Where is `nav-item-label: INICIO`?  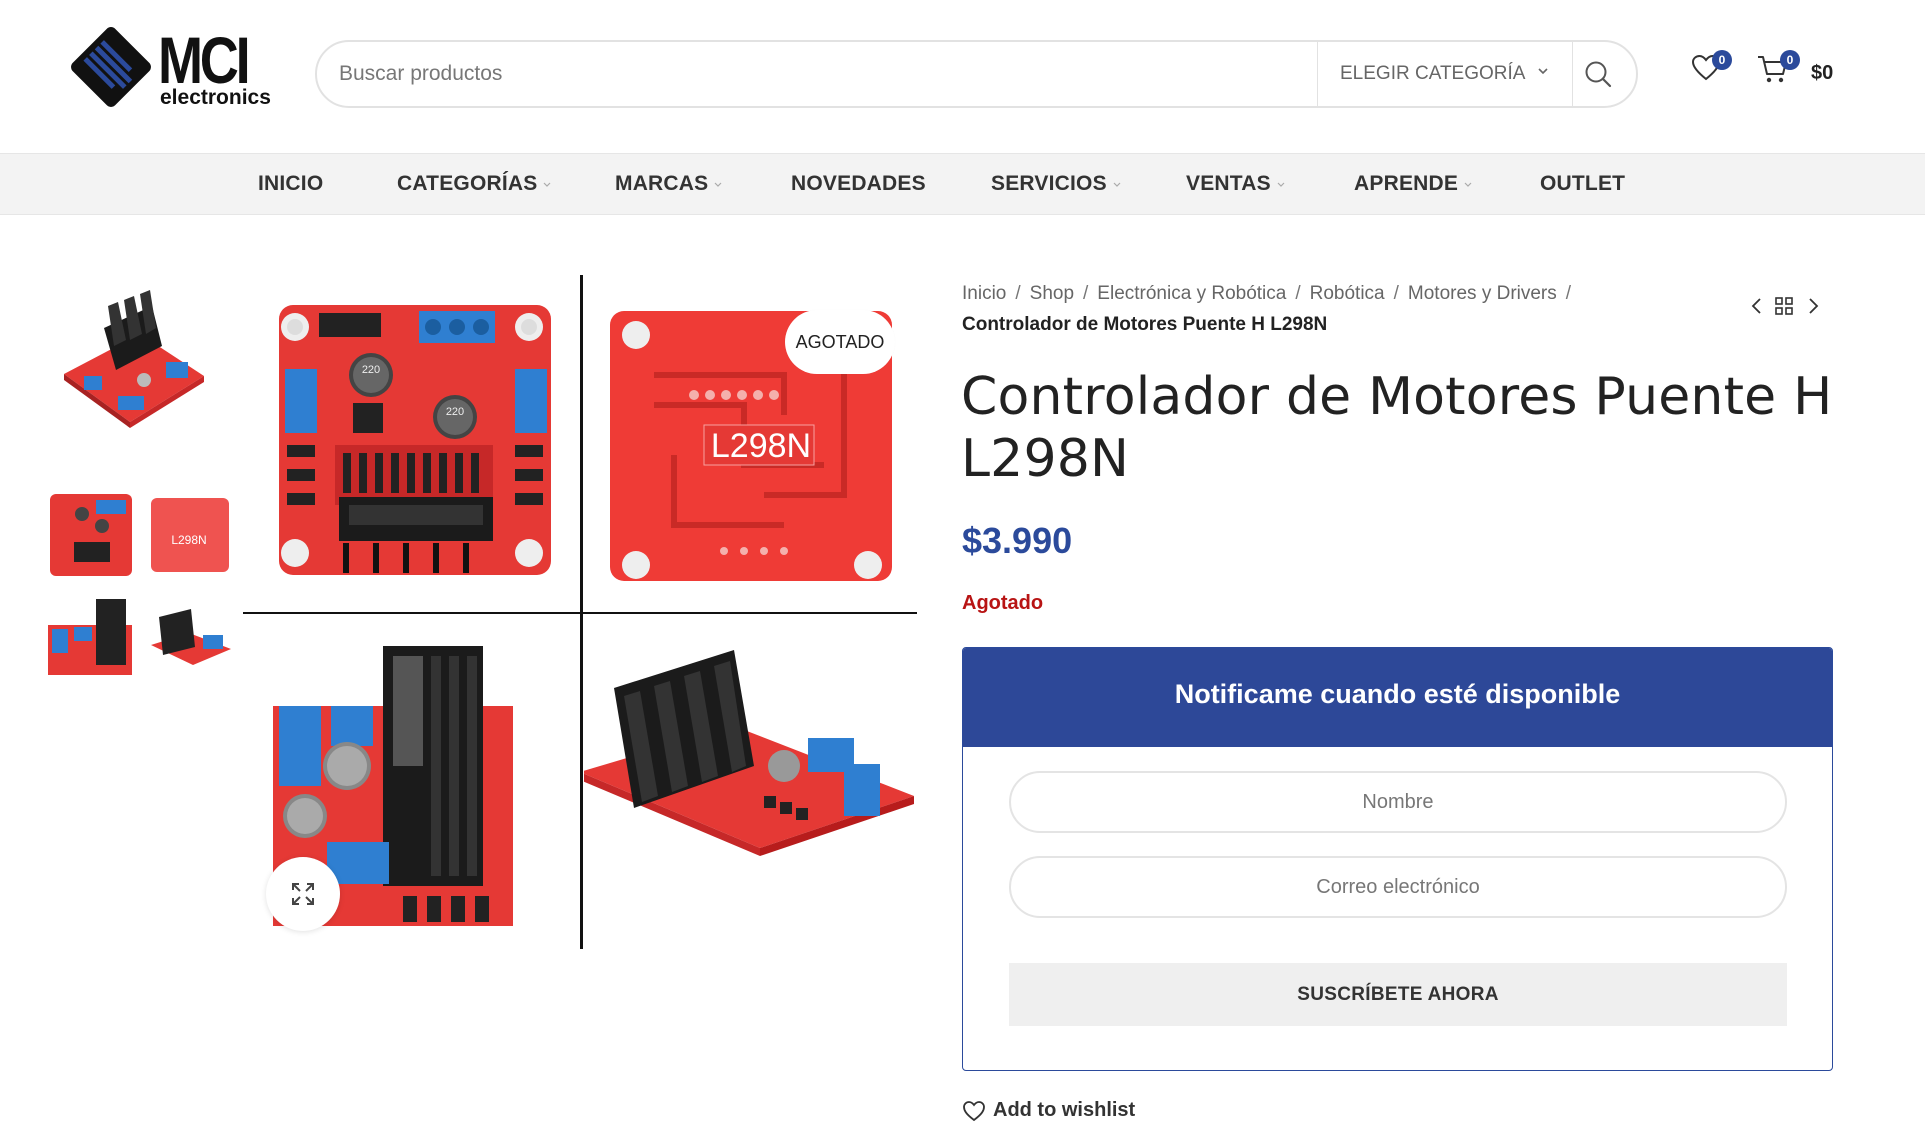
nav-item-label: INICIO is located at coordinates (291, 183).